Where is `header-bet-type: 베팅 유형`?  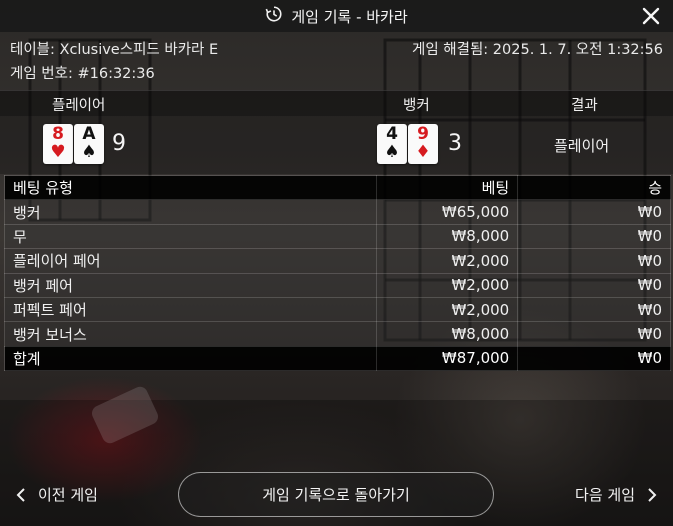
header-bet-type: 베팅 유형 is located at coordinates (190, 187).